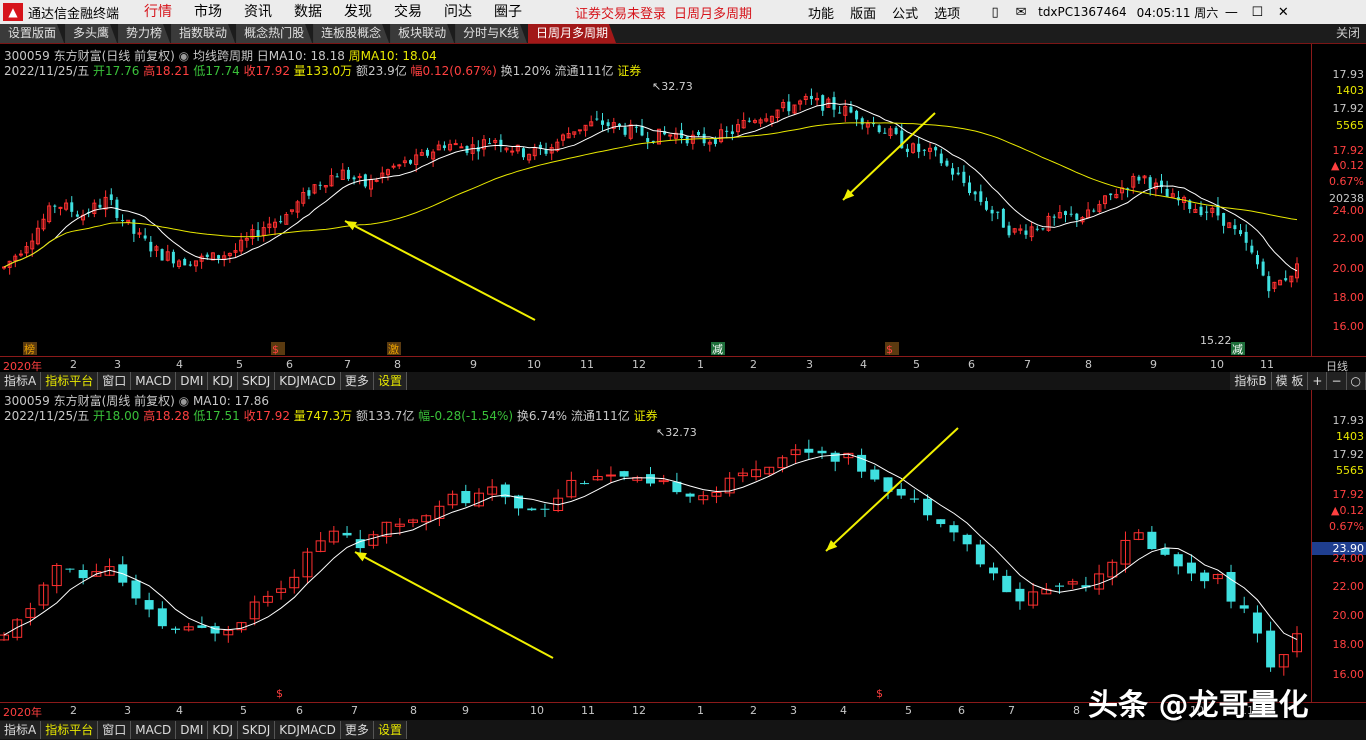 The height and width of the screenshot is (740, 1366). I want to click on minimize-icon: —, so click(1231, 12).